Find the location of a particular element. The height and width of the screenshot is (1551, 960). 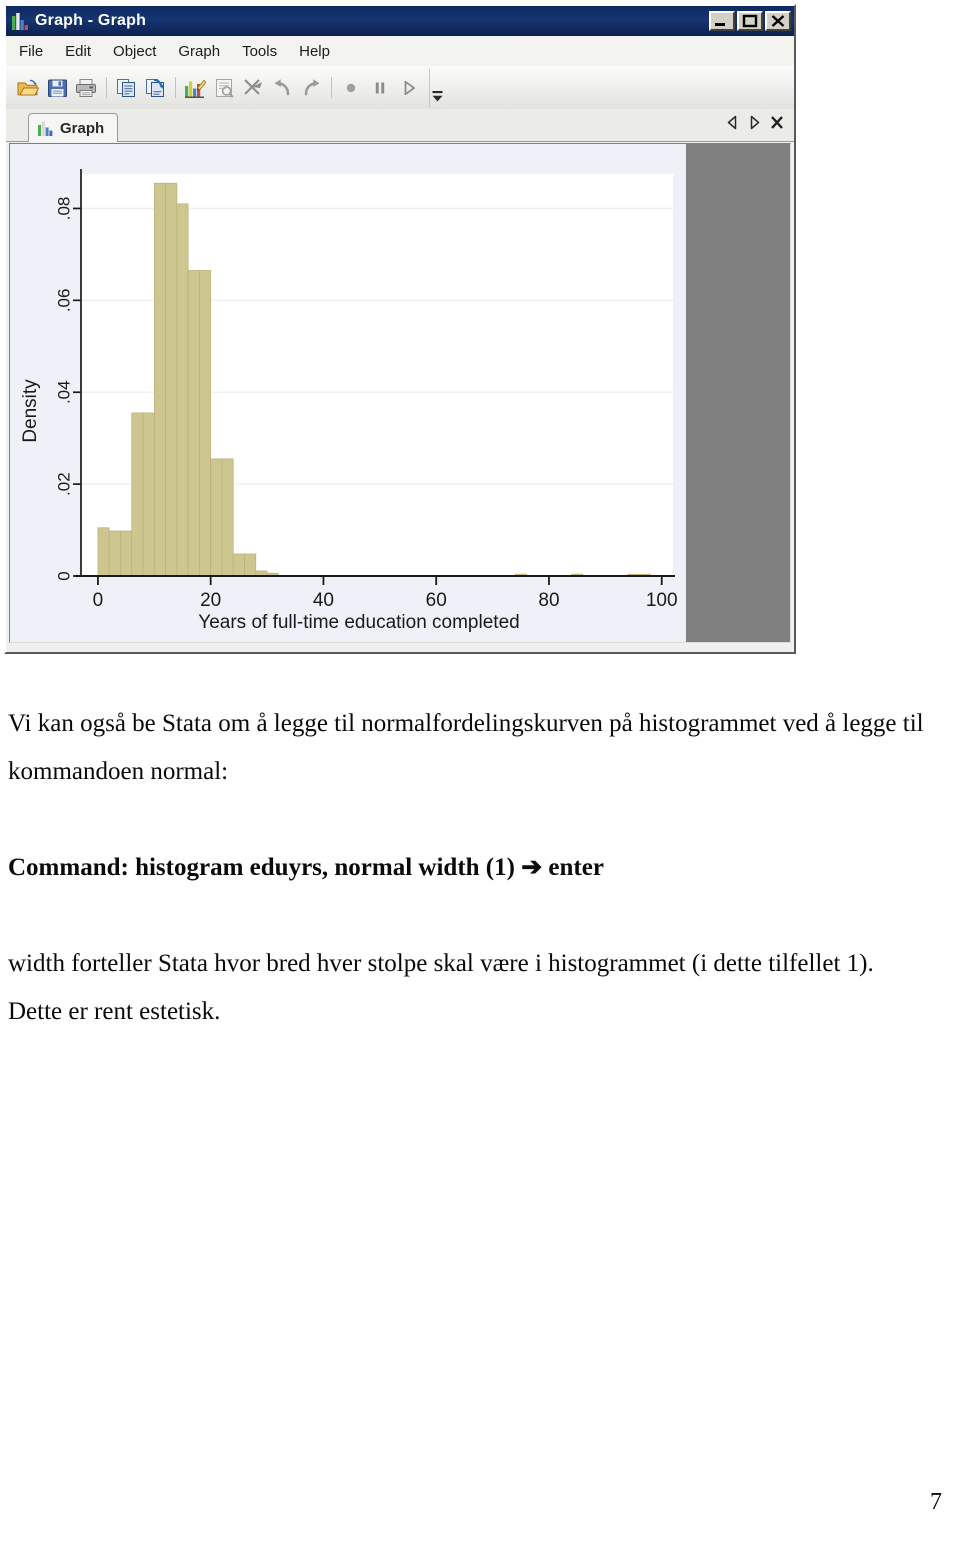

tab-navigation is located at coordinates (755, 122).